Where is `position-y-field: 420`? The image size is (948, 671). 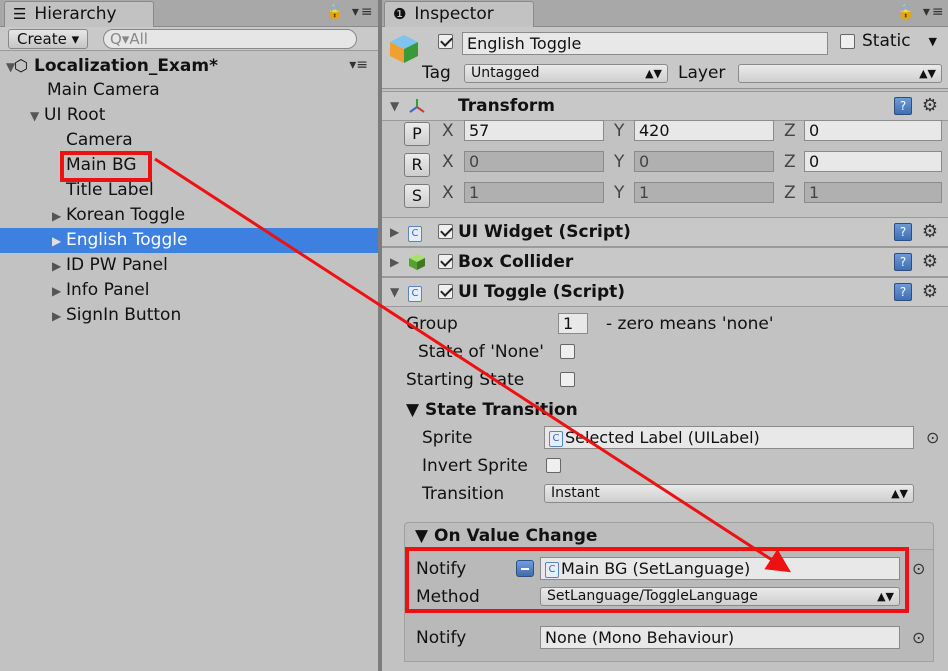 position-y-field: 420 is located at coordinates (704, 130).